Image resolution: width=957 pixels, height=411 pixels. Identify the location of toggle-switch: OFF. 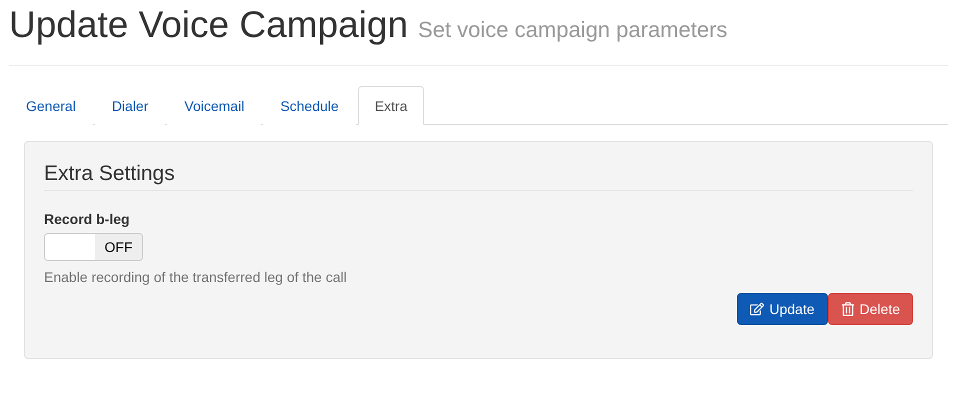
(93, 247).